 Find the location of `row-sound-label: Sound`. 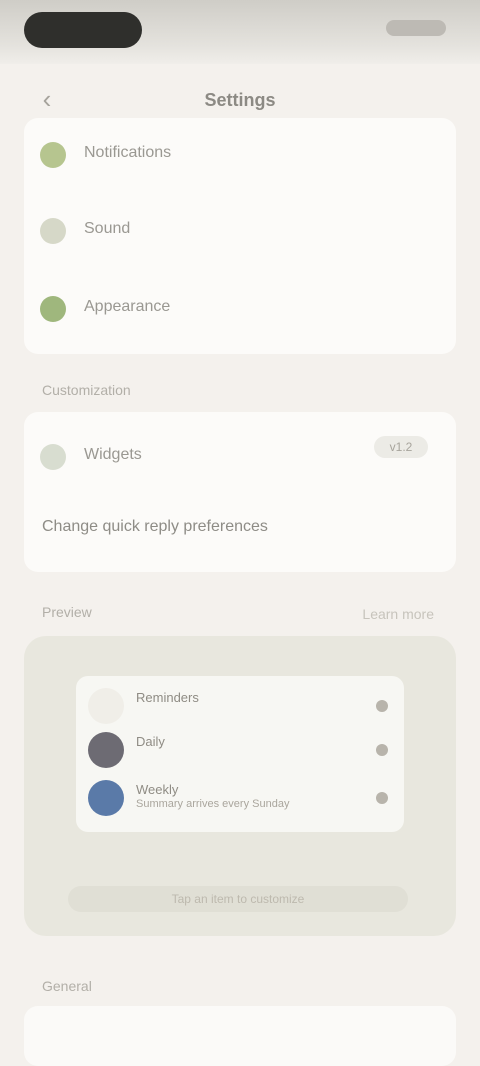

row-sound-label: Sound is located at coordinates (107, 228).